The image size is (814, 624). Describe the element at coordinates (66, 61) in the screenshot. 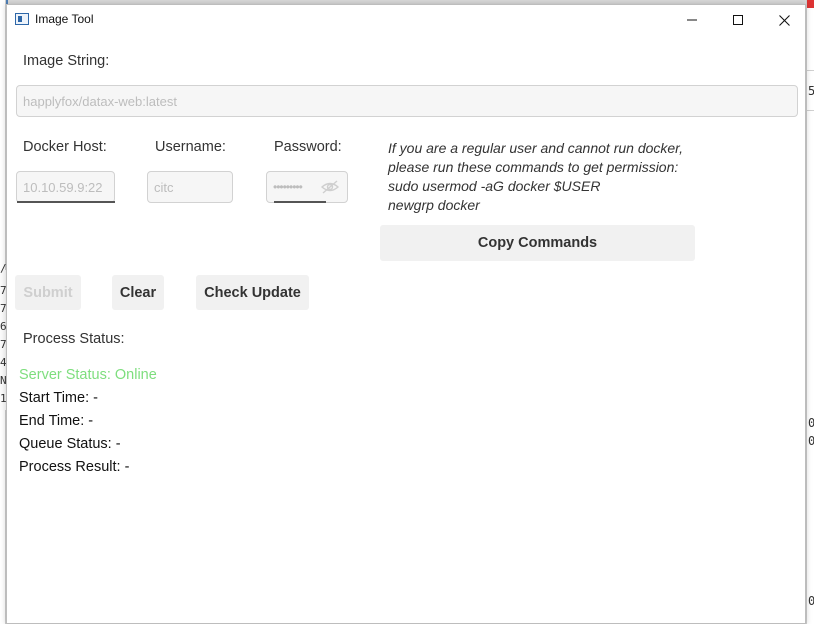

I see `image-string-label: Image String:` at that location.